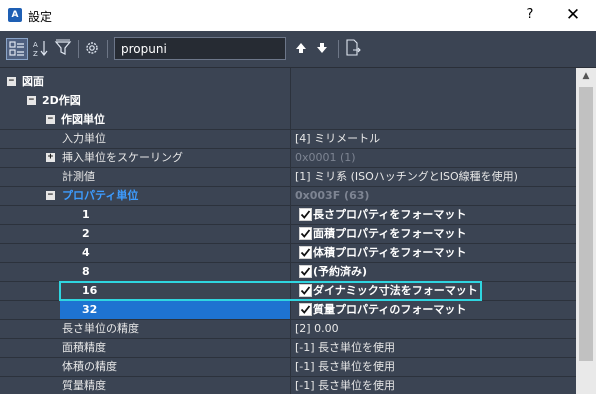 Image resolution: width=596 pixels, height=394 pixels. What do you see at coordinates (86, 233) in the screenshot?
I see `row-label: 2` at bounding box center [86, 233].